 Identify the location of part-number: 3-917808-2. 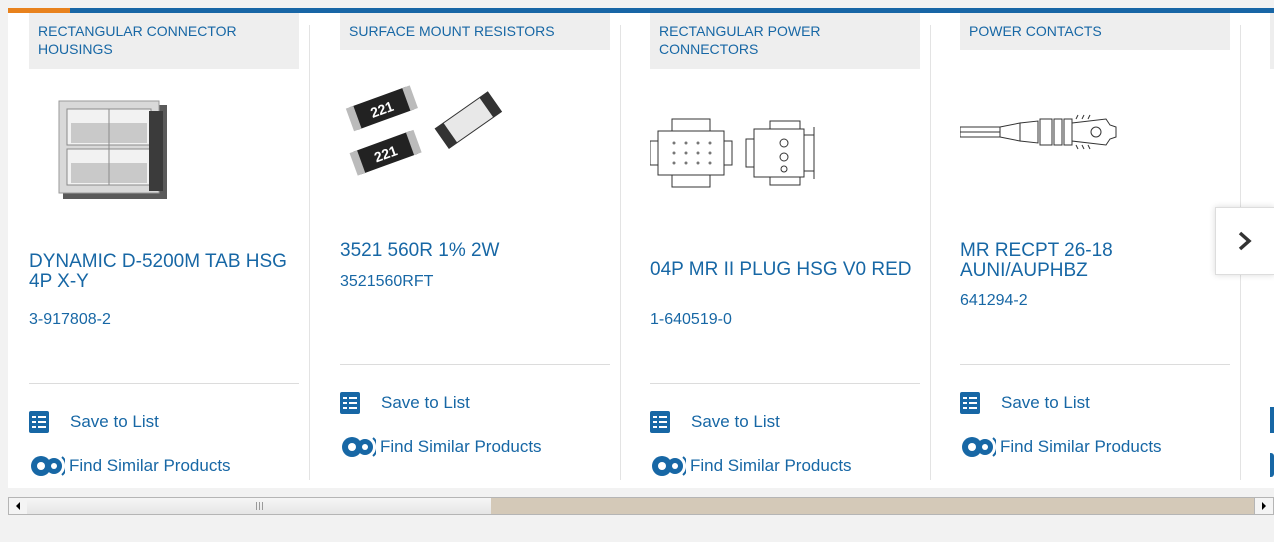
(70, 320).